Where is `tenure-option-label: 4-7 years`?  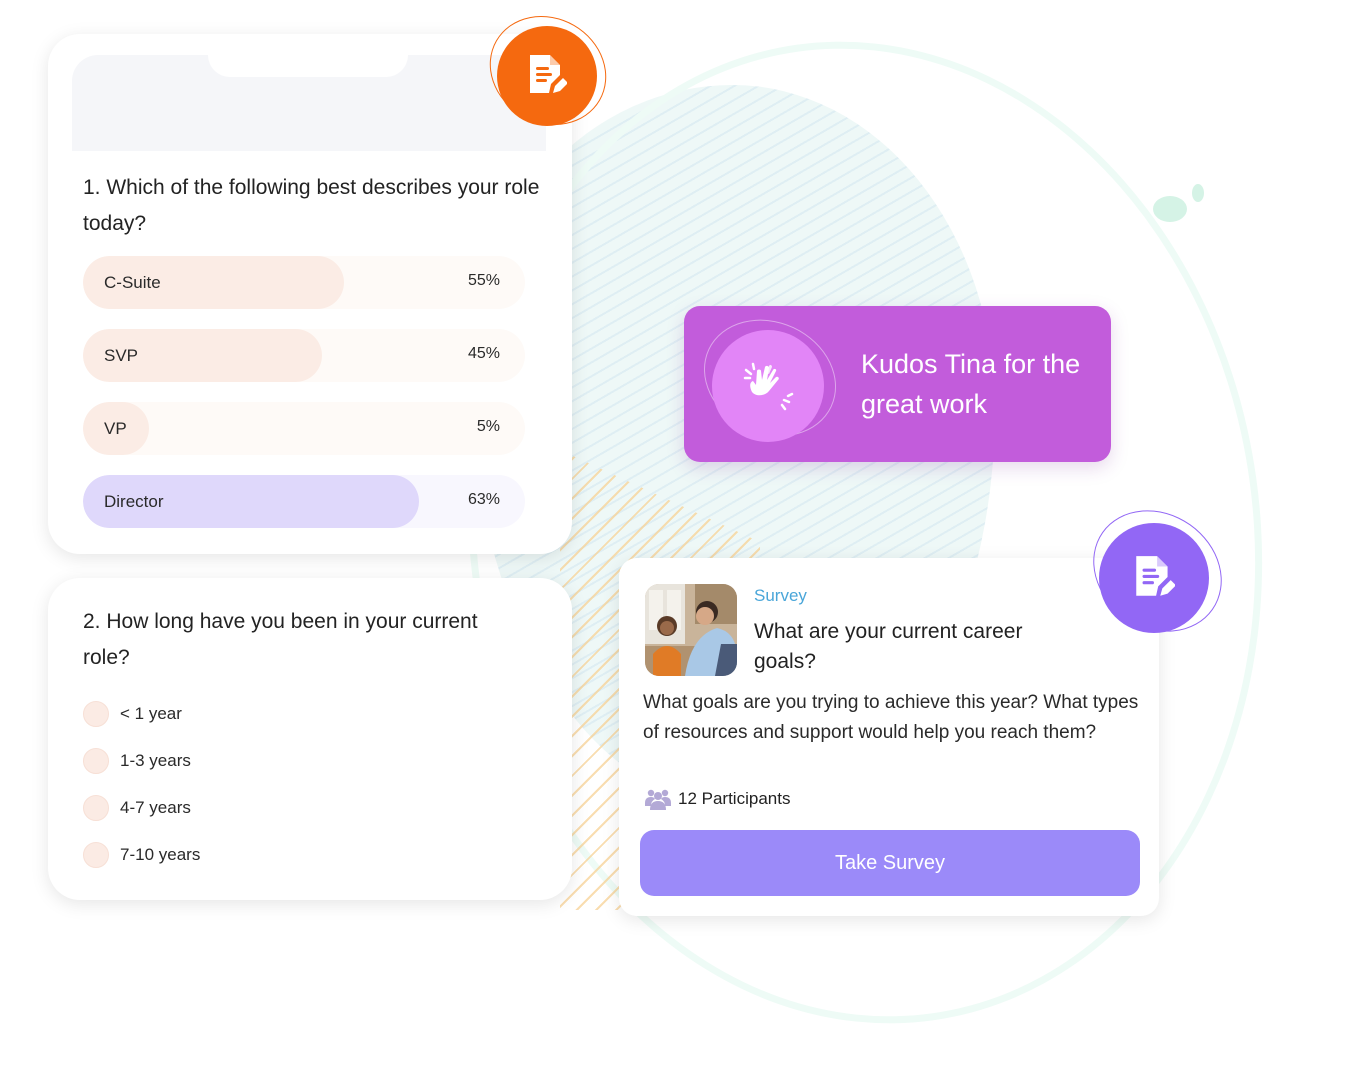
tenure-option-label: 4-7 years is located at coordinates (155, 807).